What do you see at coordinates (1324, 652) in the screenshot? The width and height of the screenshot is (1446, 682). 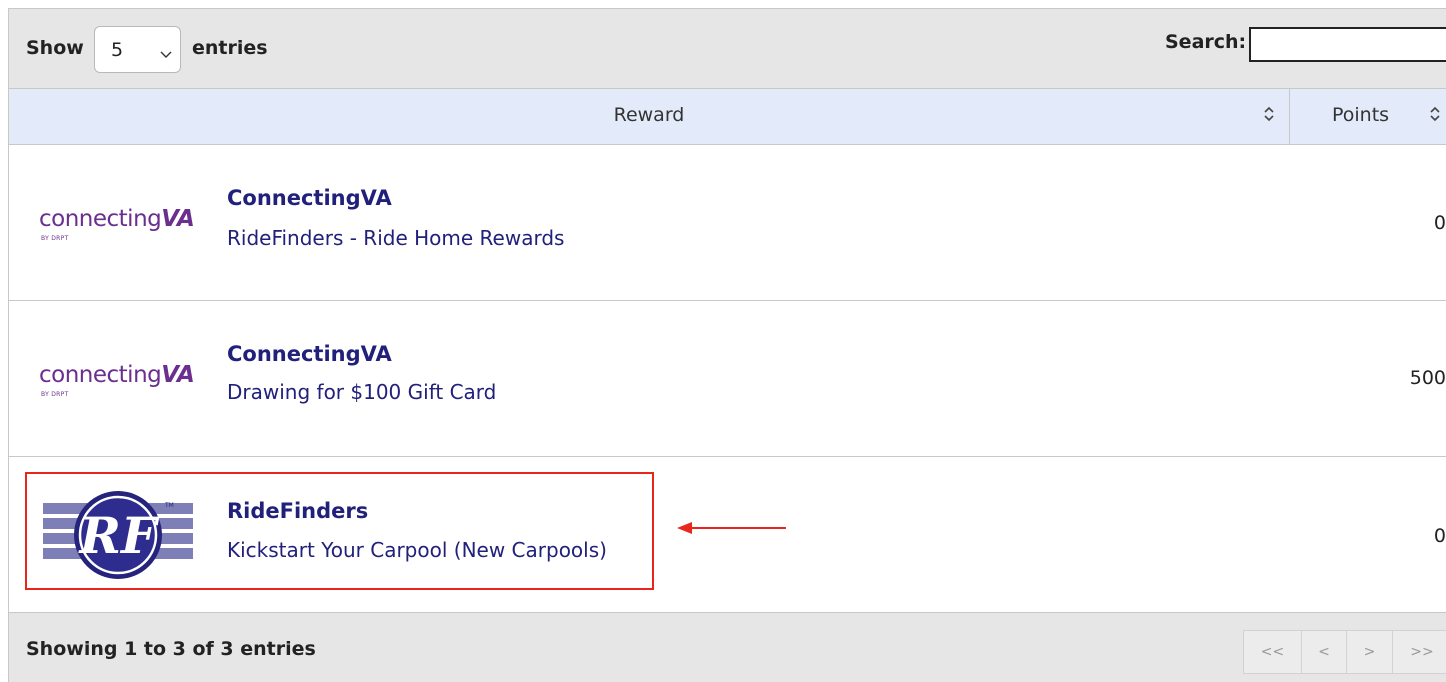 I see `previous-page-button: <` at bounding box center [1324, 652].